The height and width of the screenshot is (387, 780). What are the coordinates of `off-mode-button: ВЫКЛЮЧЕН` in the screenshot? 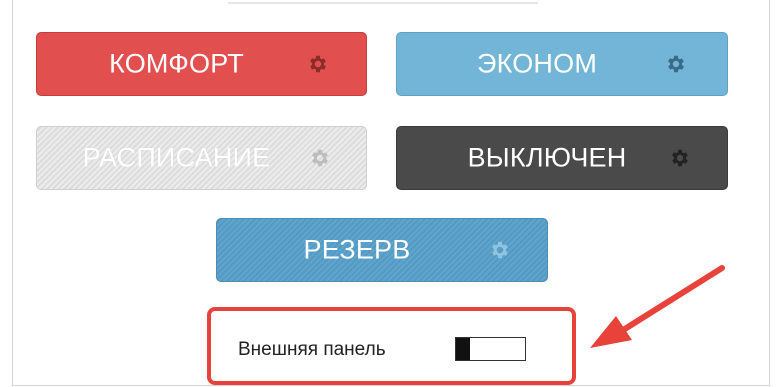 It's located at (562, 158).